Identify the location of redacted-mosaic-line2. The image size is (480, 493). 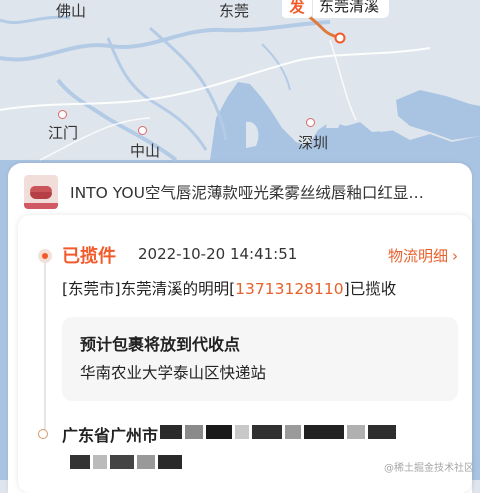
(127, 463).